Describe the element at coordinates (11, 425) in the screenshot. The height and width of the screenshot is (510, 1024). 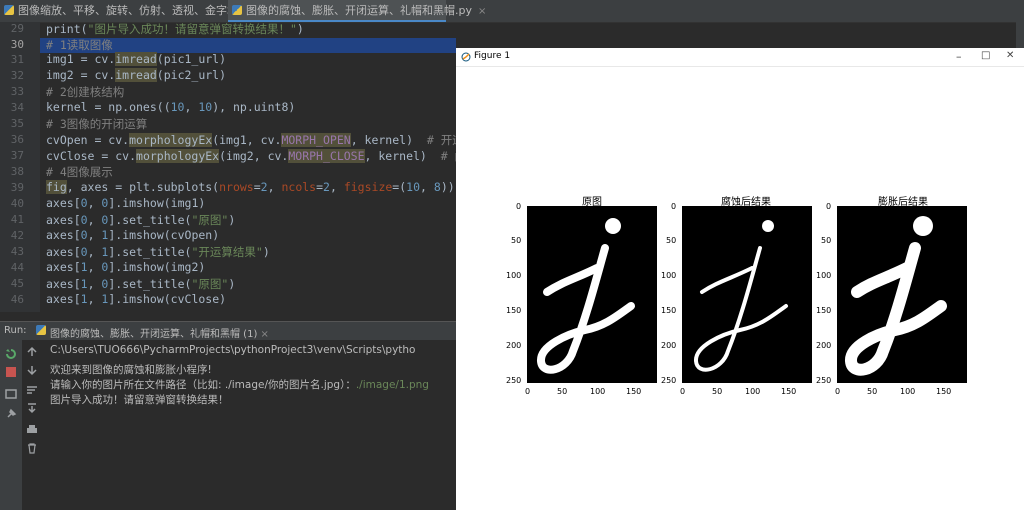
I see `run-toolbar` at that location.